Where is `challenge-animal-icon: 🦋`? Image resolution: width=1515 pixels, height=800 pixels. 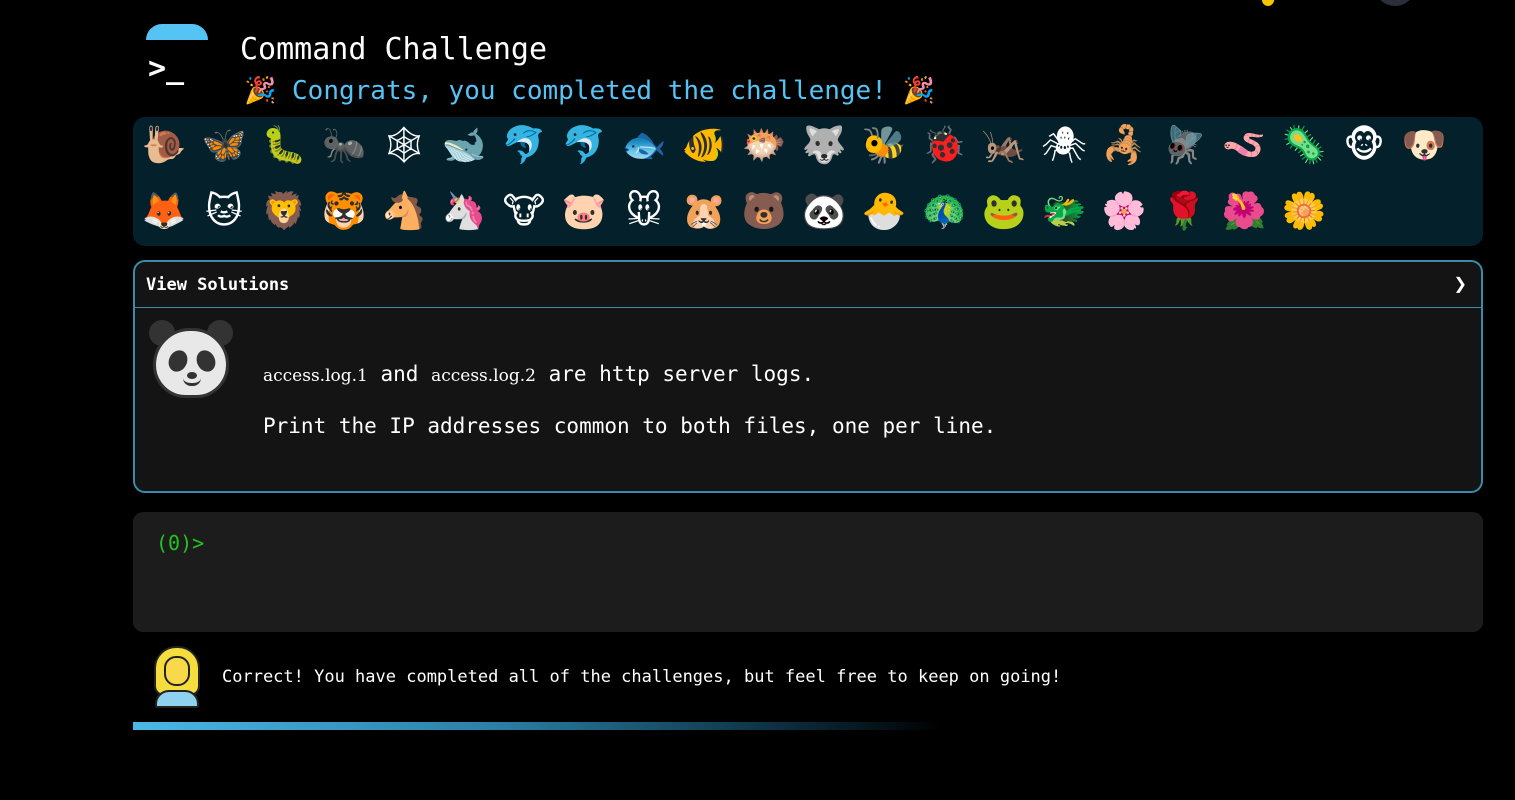 challenge-animal-icon: 🦋 is located at coordinates (224, 146).